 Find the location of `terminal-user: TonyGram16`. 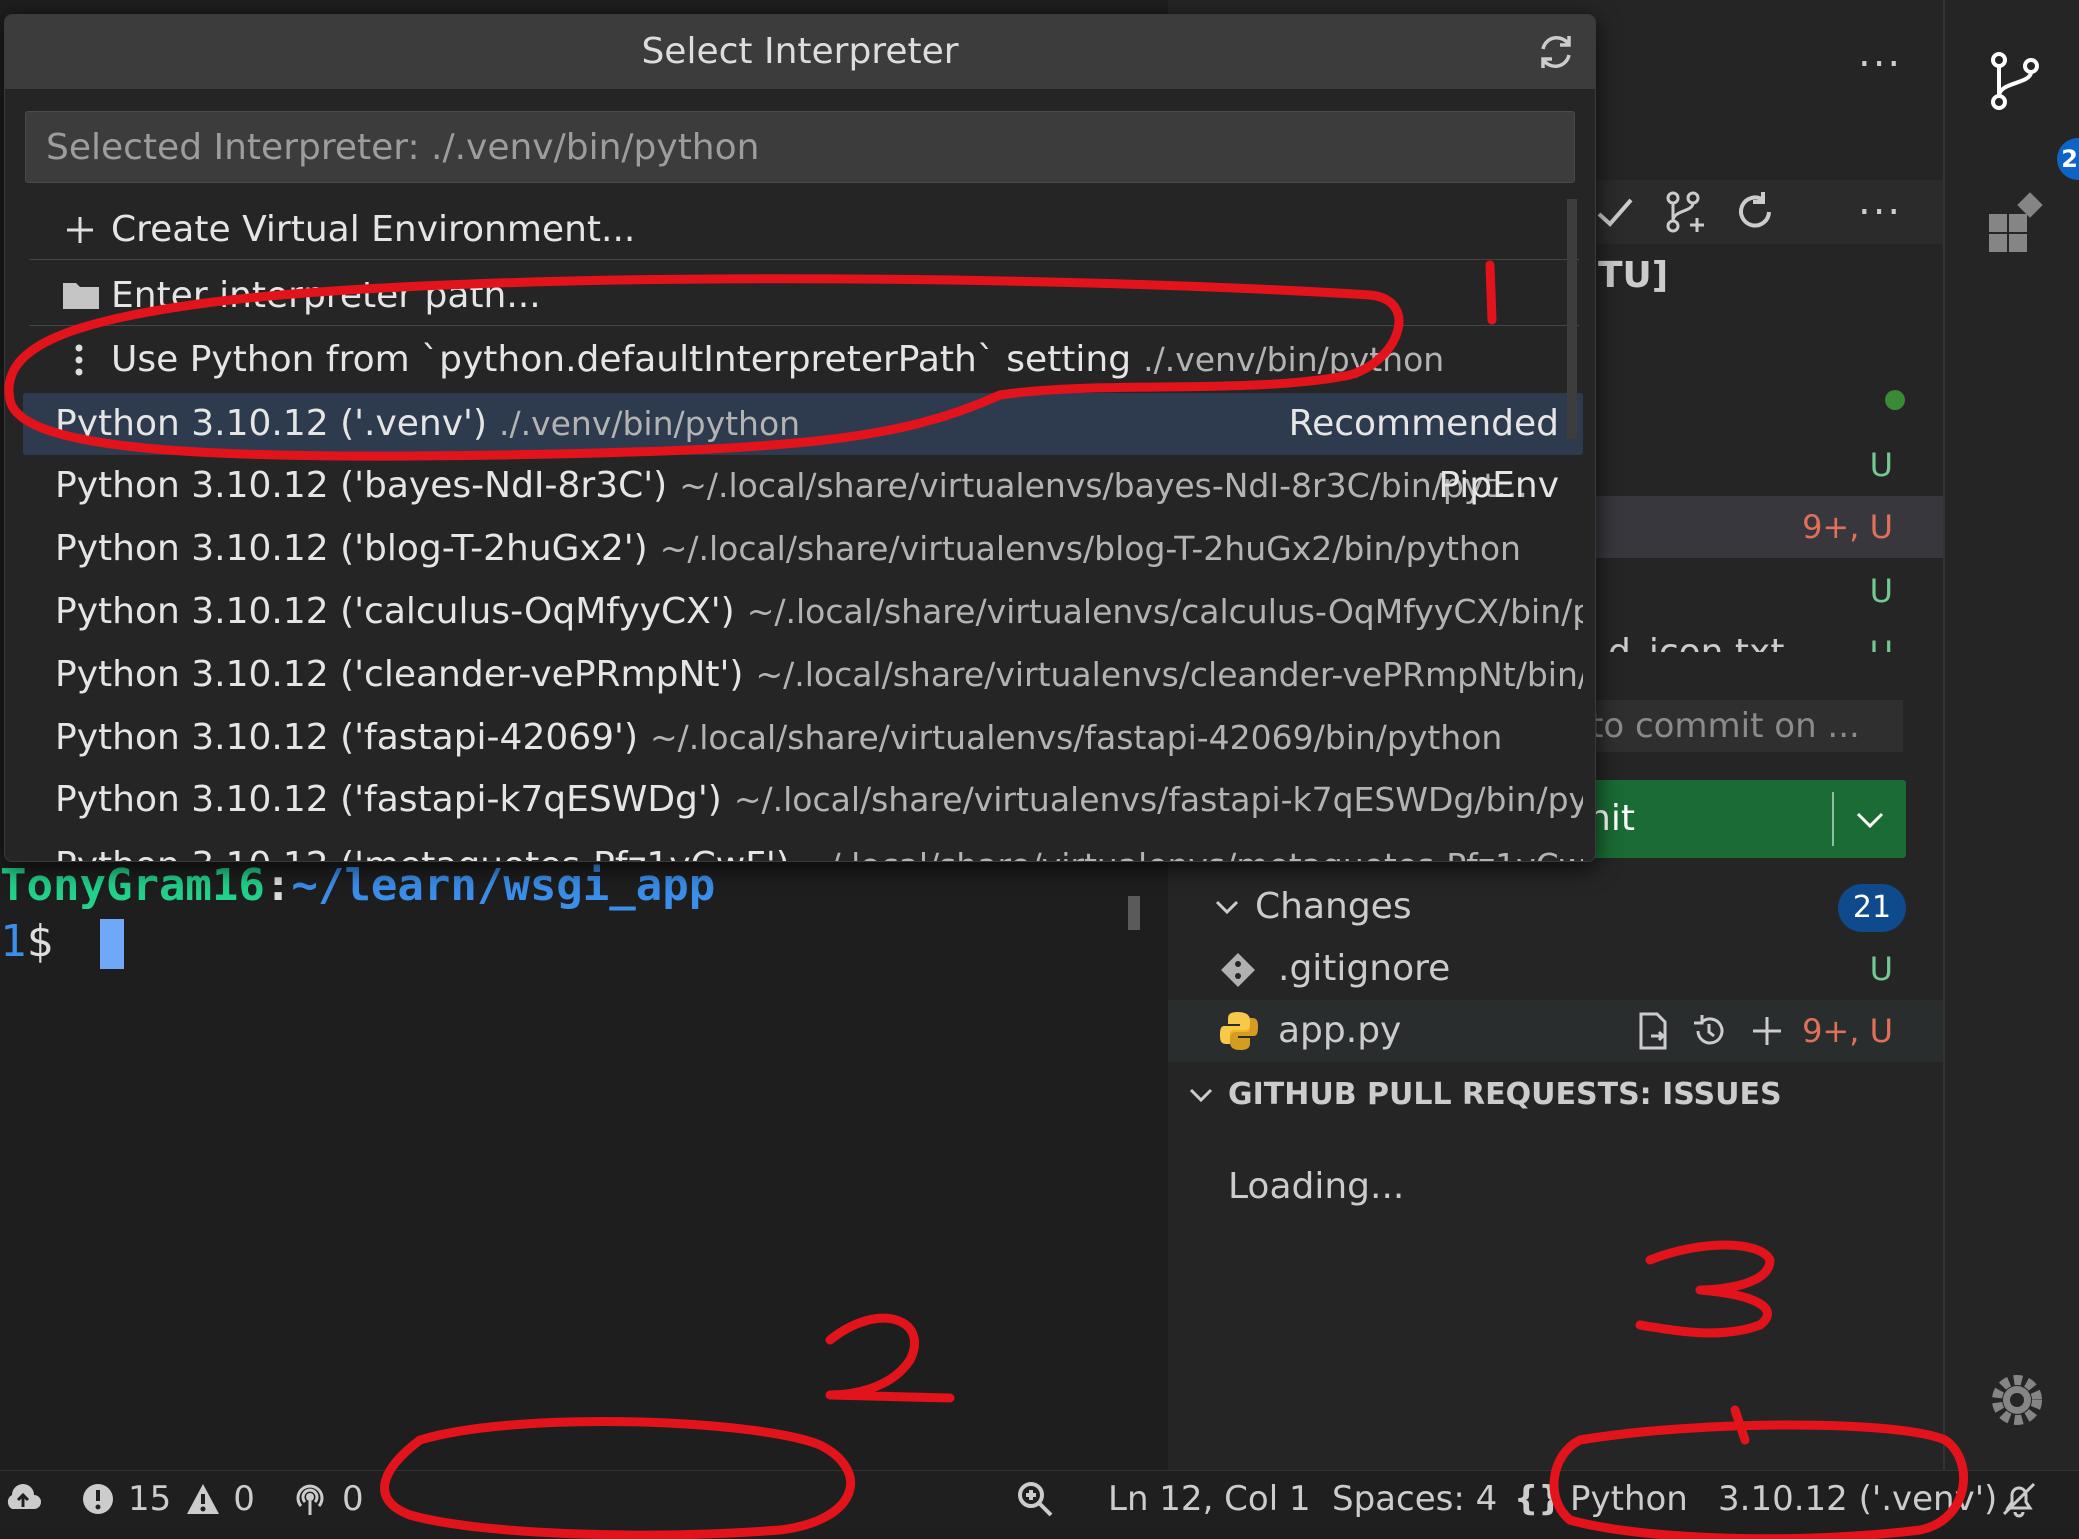

terminal-user: TonyGram16 is located at coordinates (132, 885).